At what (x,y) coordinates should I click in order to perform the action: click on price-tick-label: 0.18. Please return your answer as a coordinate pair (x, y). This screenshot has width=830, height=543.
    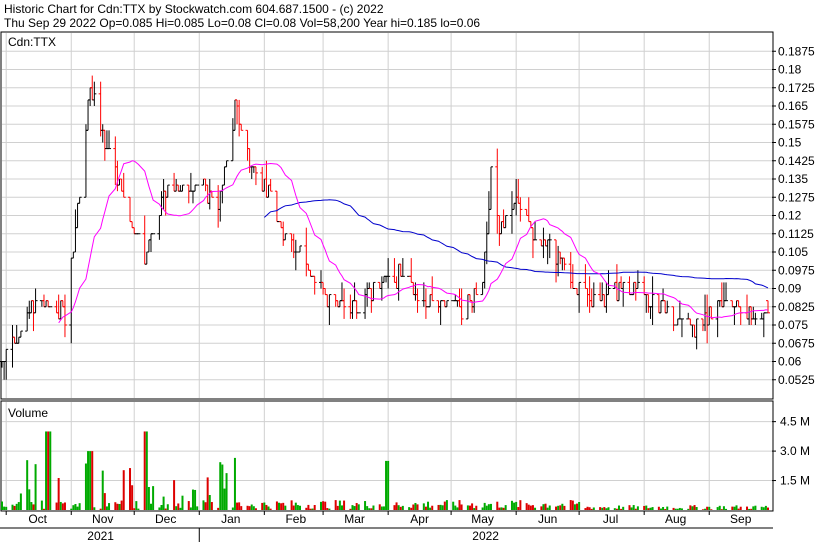
    Looking at the image, I should click on (790, 70).